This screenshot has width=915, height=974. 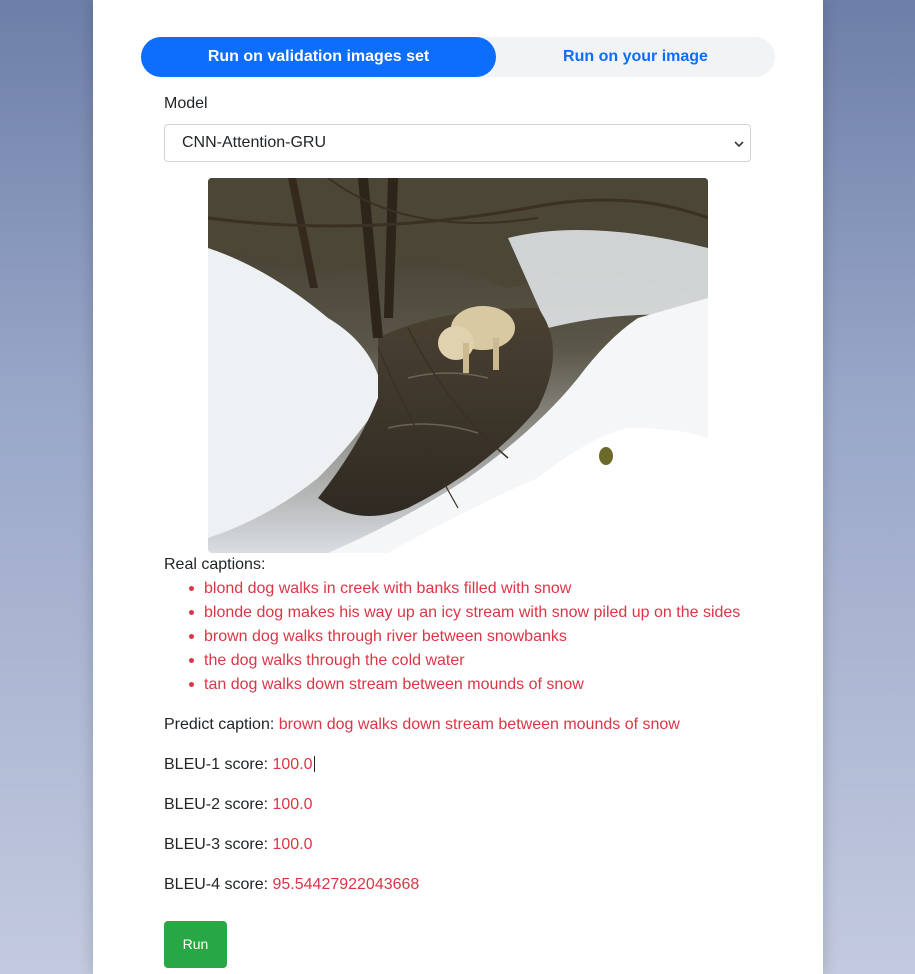 I want to click on run-button: Run, so click(x=195, y=944).